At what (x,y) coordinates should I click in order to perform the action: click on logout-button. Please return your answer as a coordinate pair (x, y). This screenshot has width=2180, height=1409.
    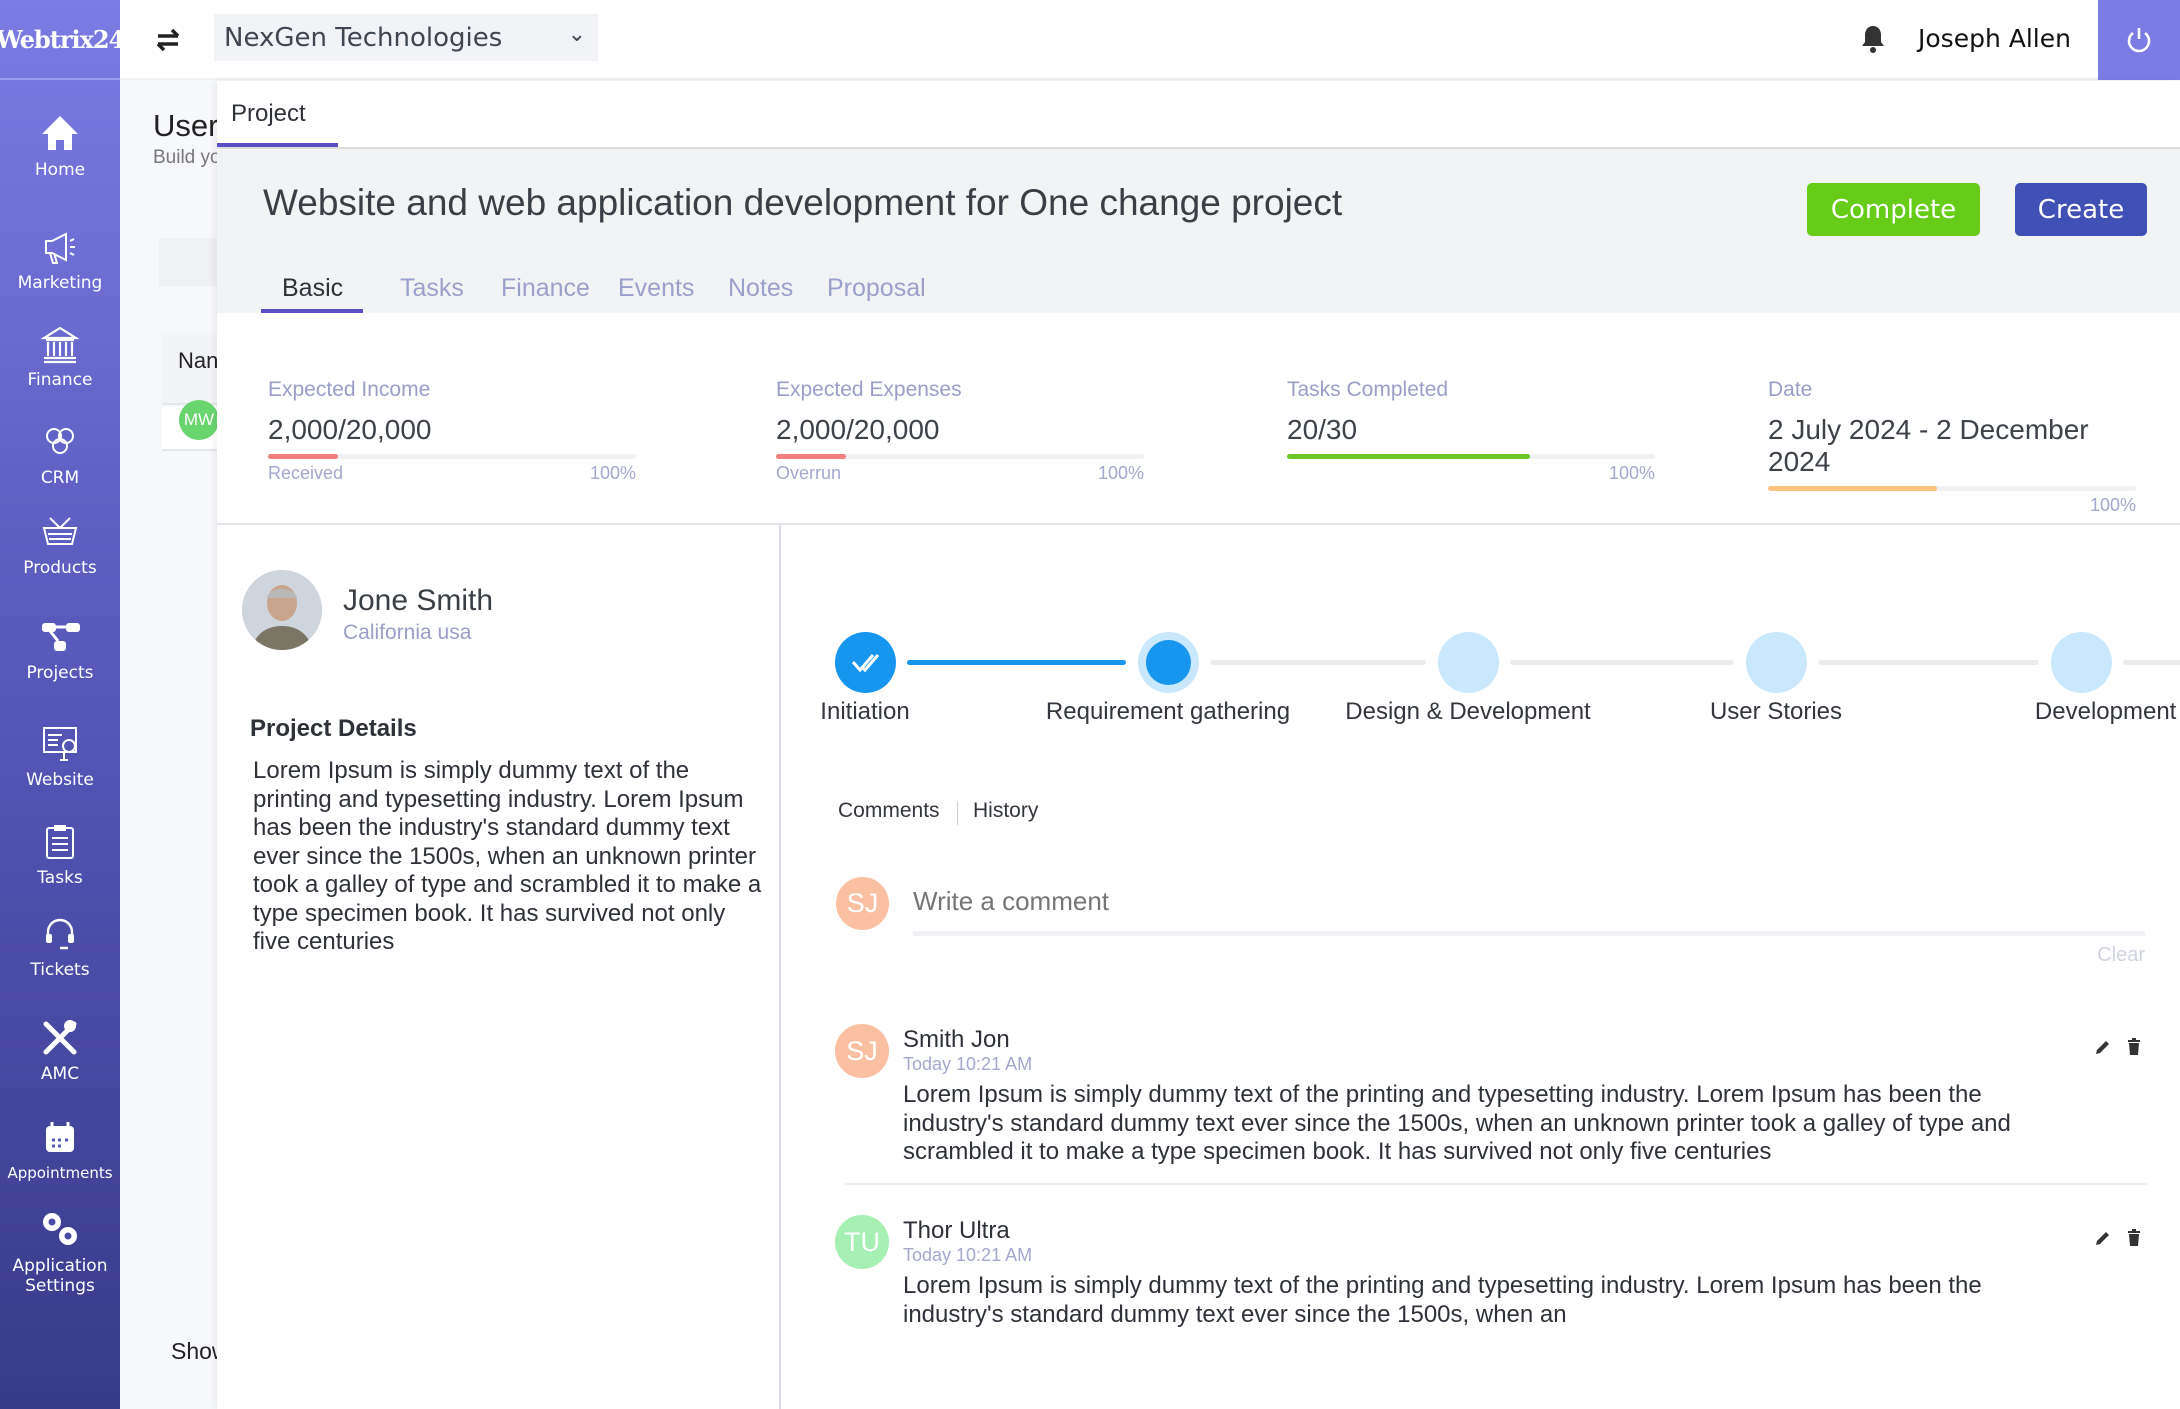
    Looking at the image, I should click on (2139, 40).